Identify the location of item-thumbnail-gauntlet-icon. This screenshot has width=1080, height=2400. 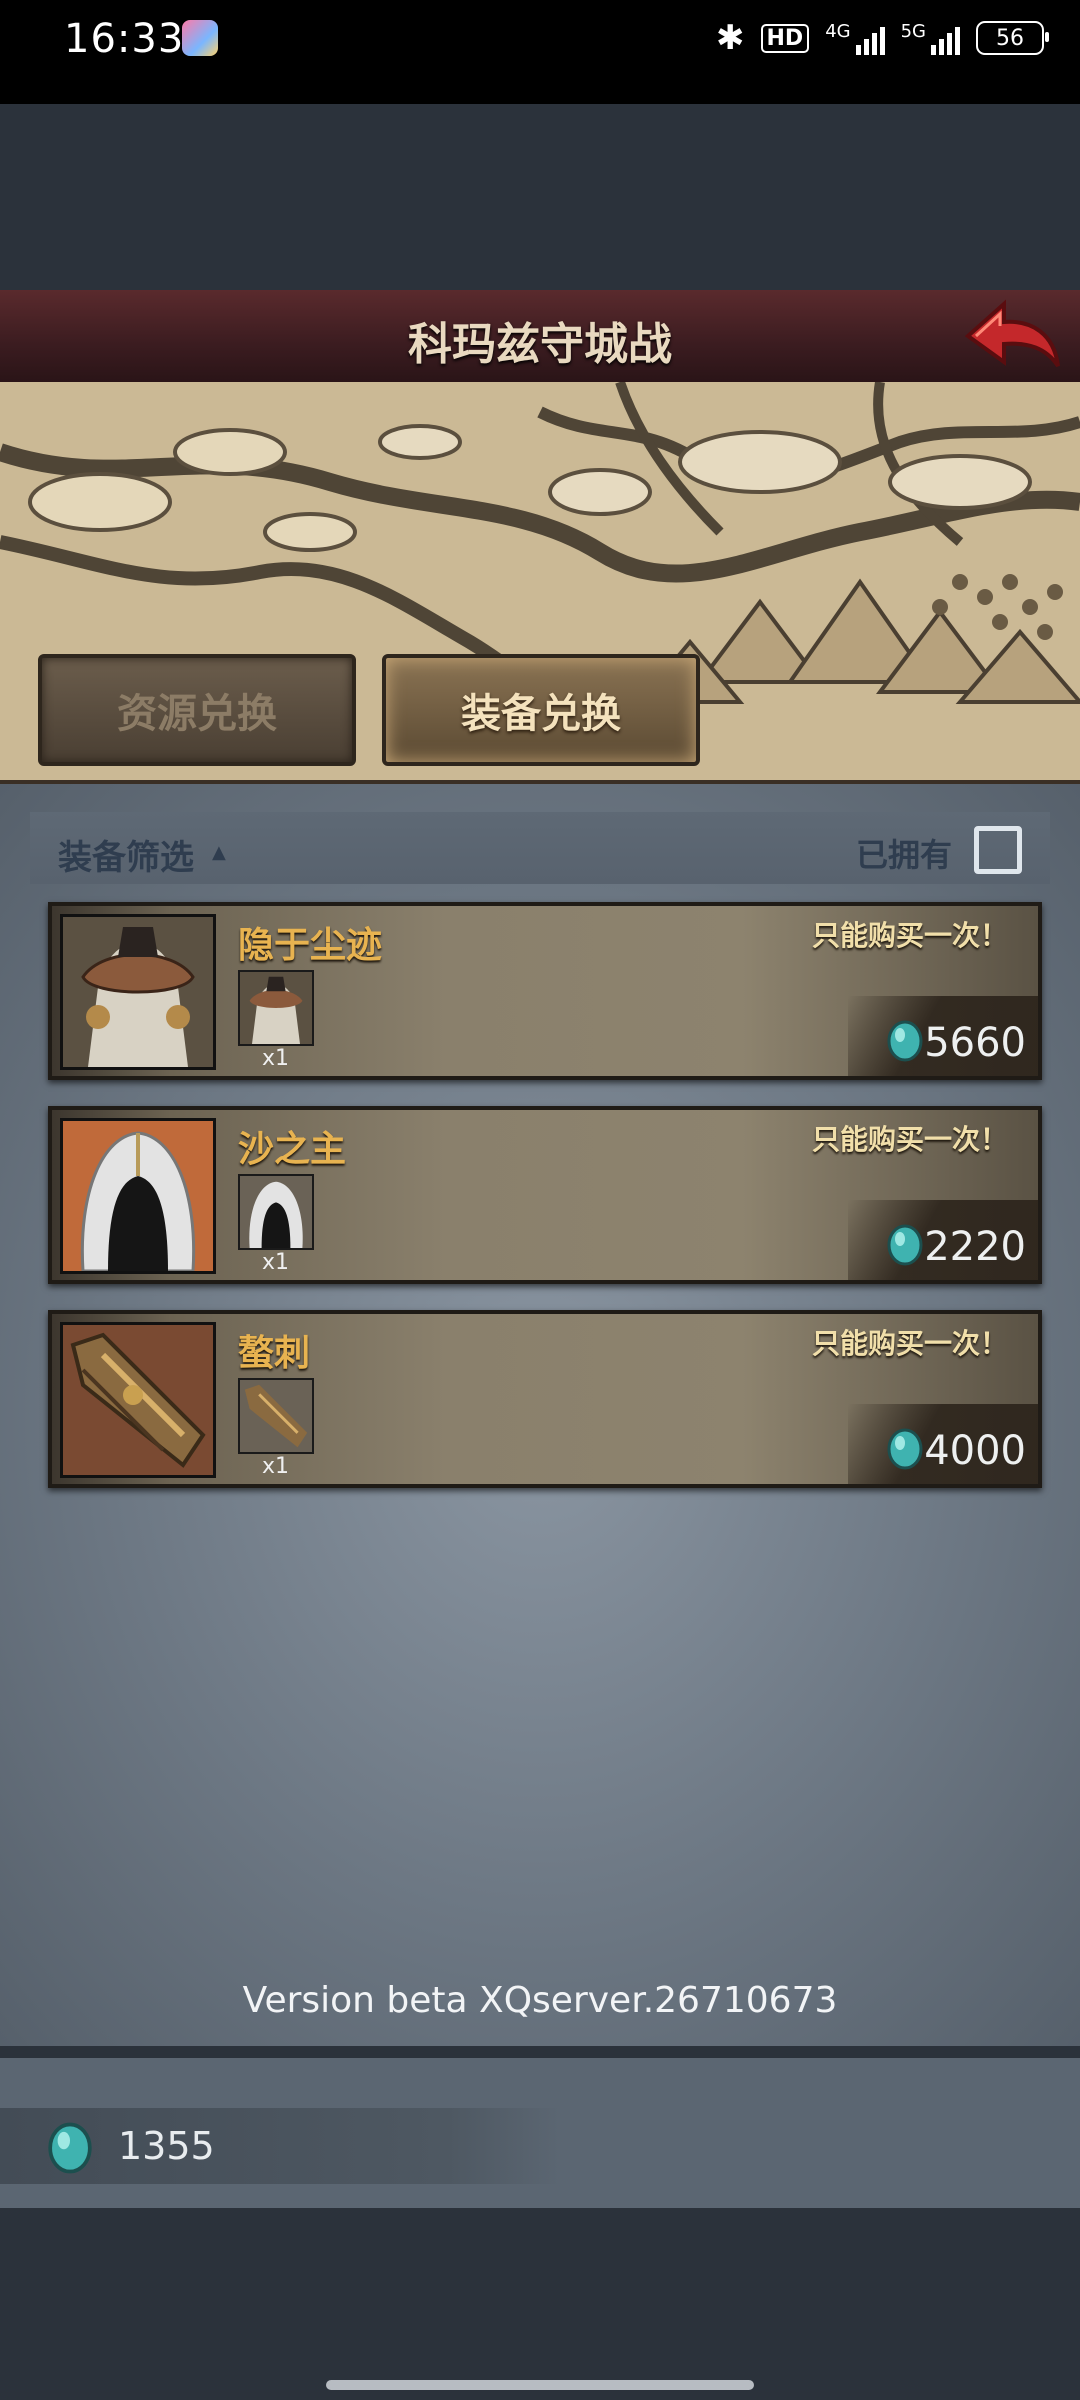
(276, 1416).